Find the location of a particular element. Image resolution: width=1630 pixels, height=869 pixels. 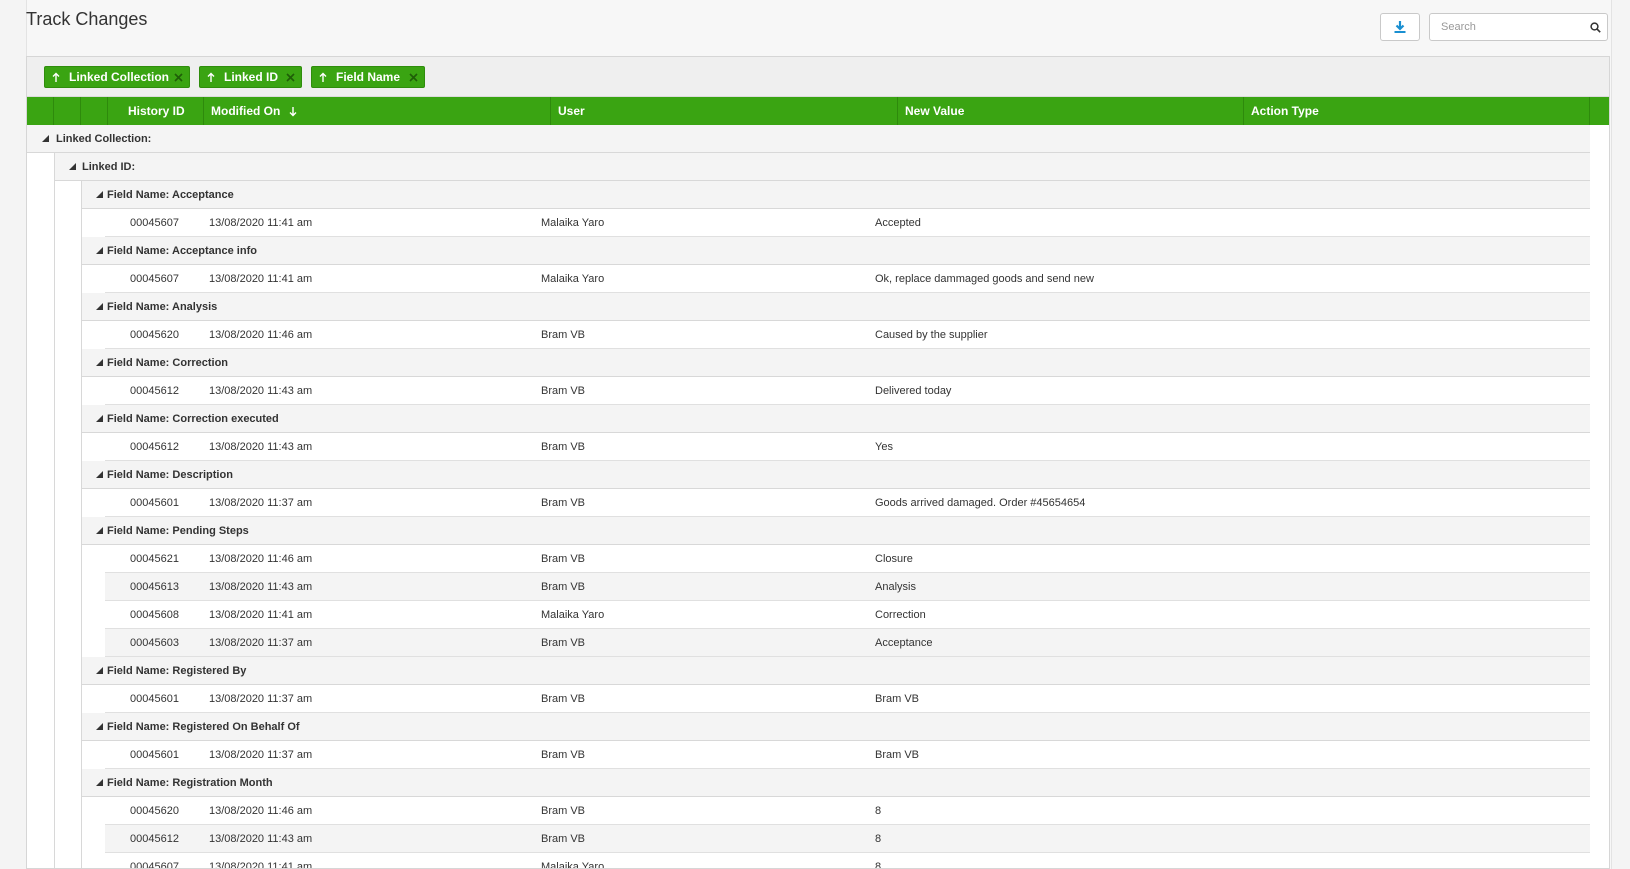

cell-modified-on: 13/08/2020 11:41 am is located at coordinates (261, 864).